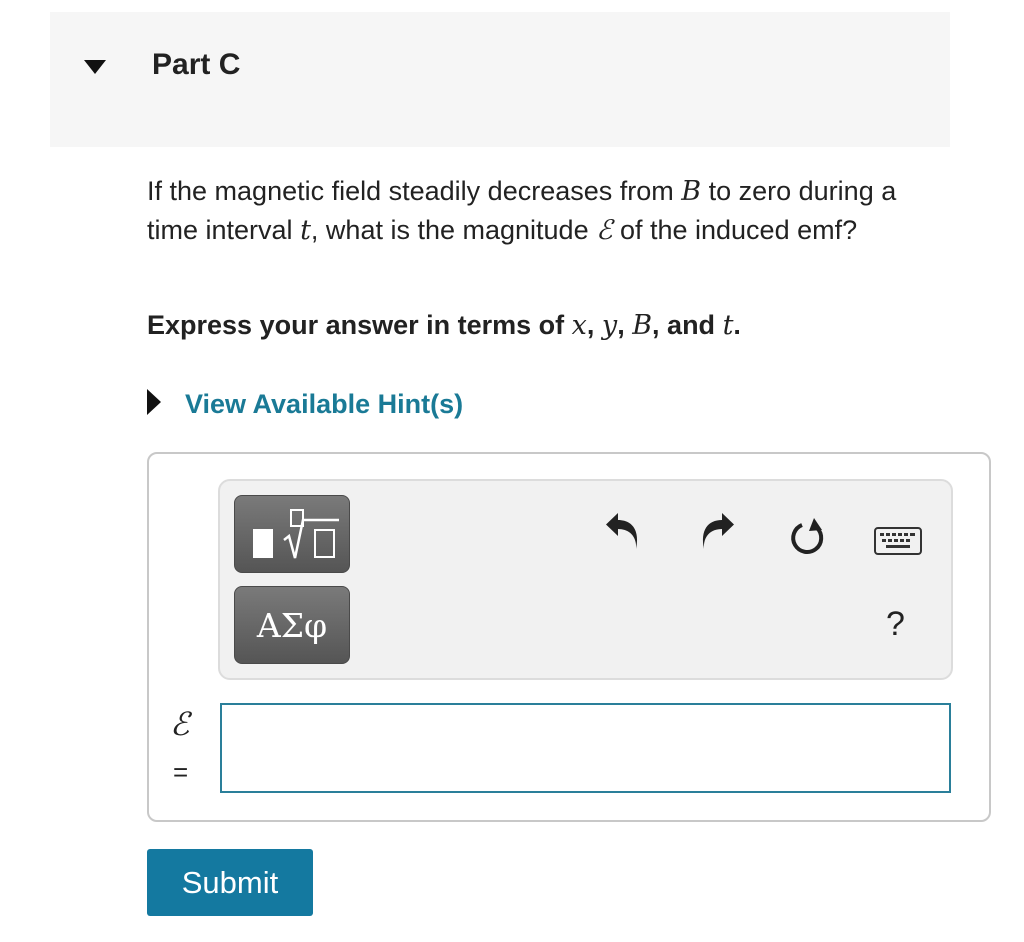  What do you see at coordinates (305, 230) in the screenshot?
I see `math-var-t: t` at bounding box center [305, 230].